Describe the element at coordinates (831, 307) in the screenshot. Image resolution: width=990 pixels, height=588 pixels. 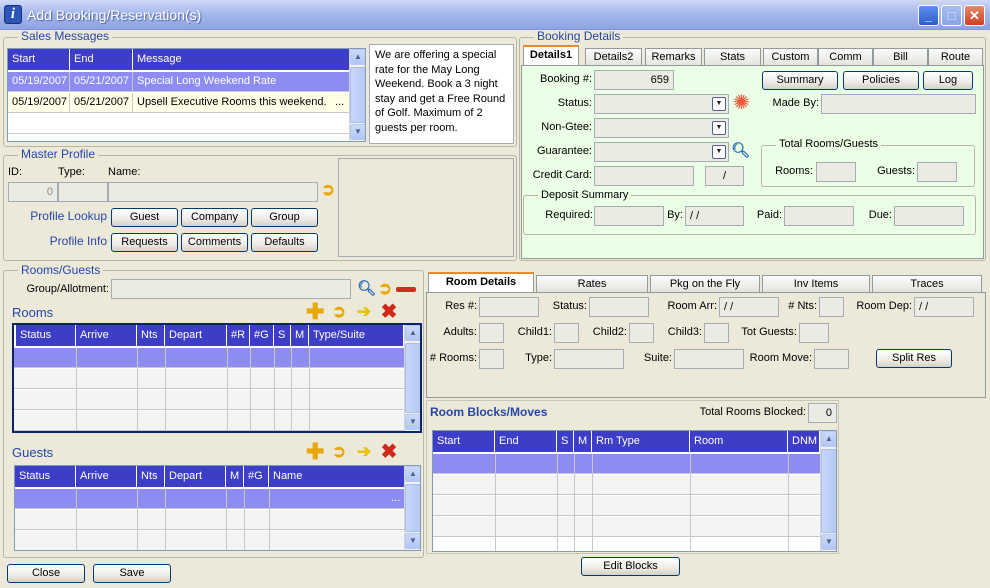
I see `nights-field` at that location.